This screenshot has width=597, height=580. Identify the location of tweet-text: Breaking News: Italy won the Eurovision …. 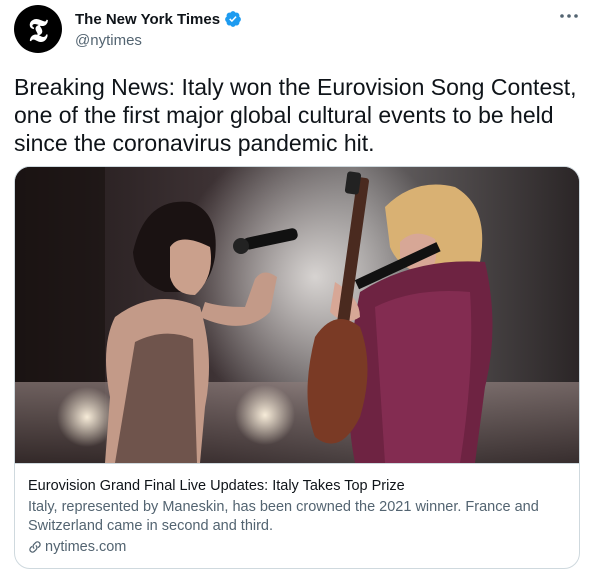
(295, 115).